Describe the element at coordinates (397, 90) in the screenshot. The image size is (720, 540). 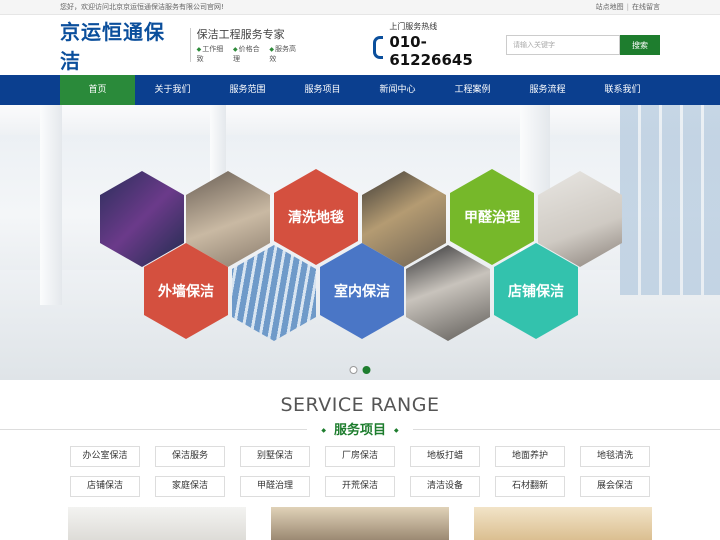
I see `nav-item-news: 新闻中心` at that location.